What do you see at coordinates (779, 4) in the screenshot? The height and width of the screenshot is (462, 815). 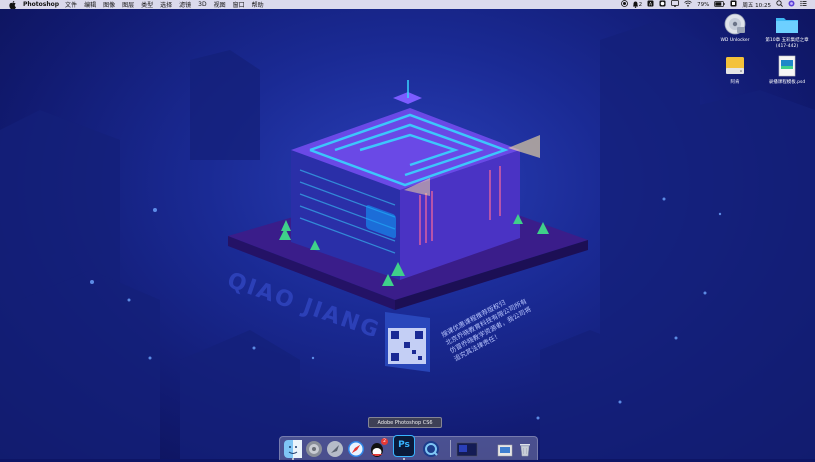 I see `search-icon` at bounding box center [779, 4].